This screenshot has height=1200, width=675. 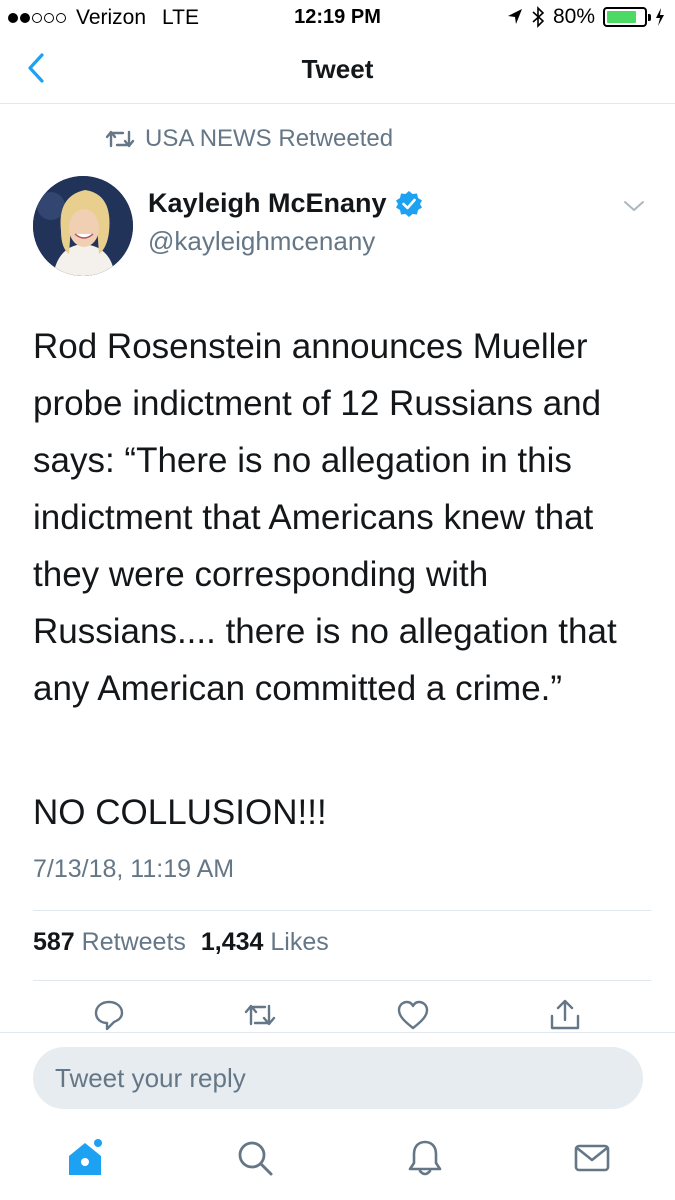 I want to click on tweet-stats: 587 Retweets 1,434 Likes, so click(x=181, y=942).